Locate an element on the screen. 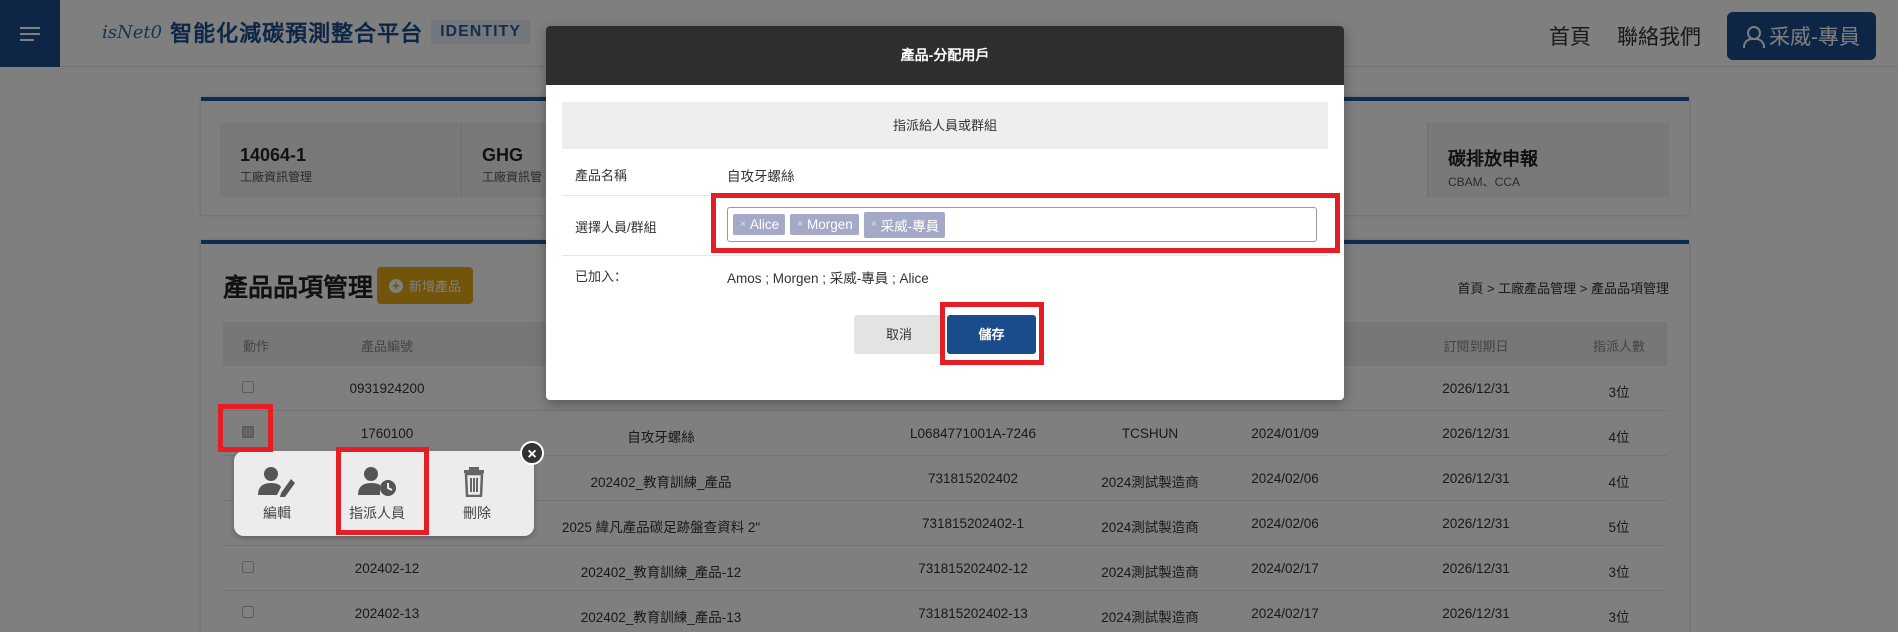 The height and width of the screenshot is (632, 1898). save-button: 儲存 is located at coordinates (991, 334).